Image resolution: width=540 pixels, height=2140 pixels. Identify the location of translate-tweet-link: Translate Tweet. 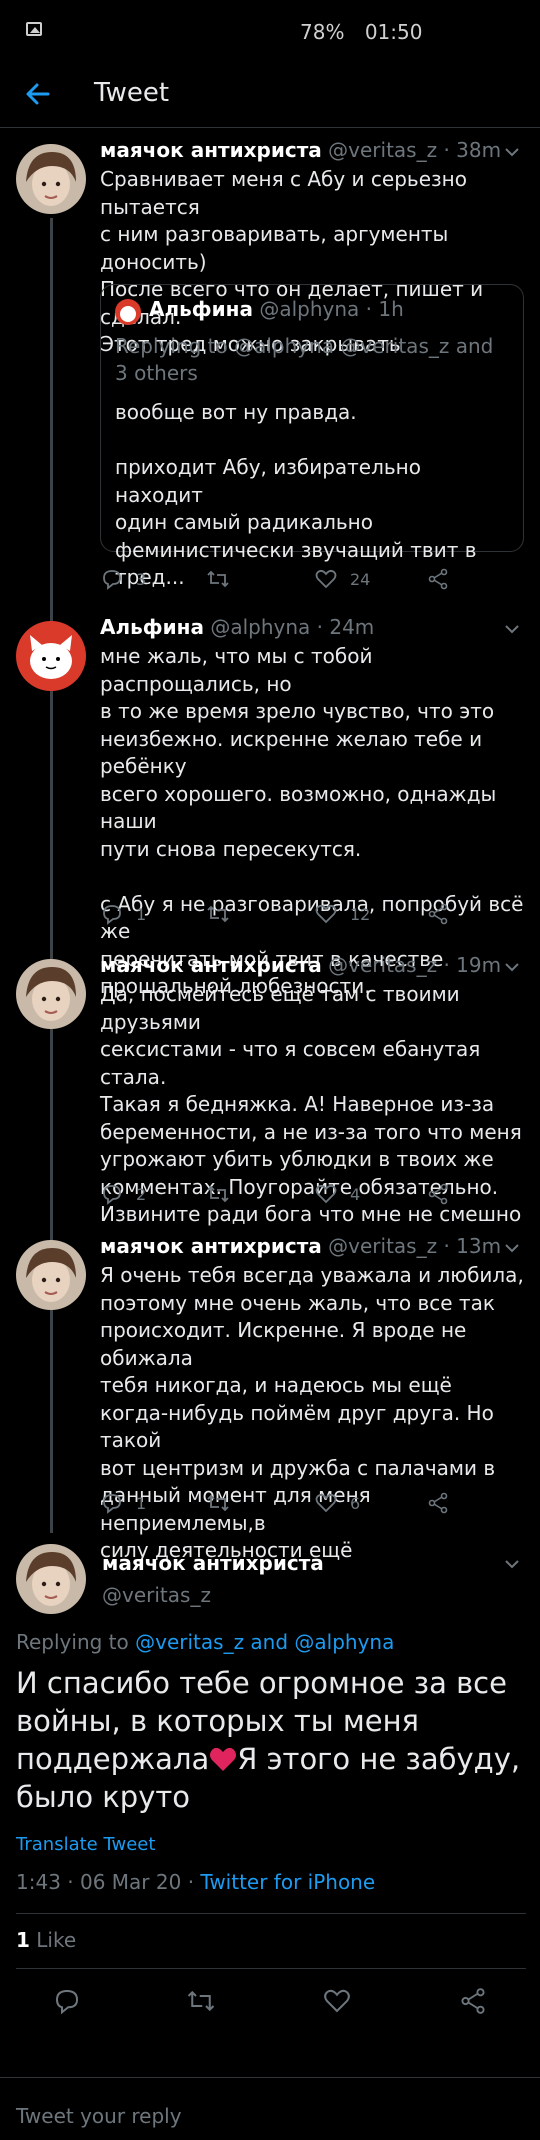
(85, 1844).